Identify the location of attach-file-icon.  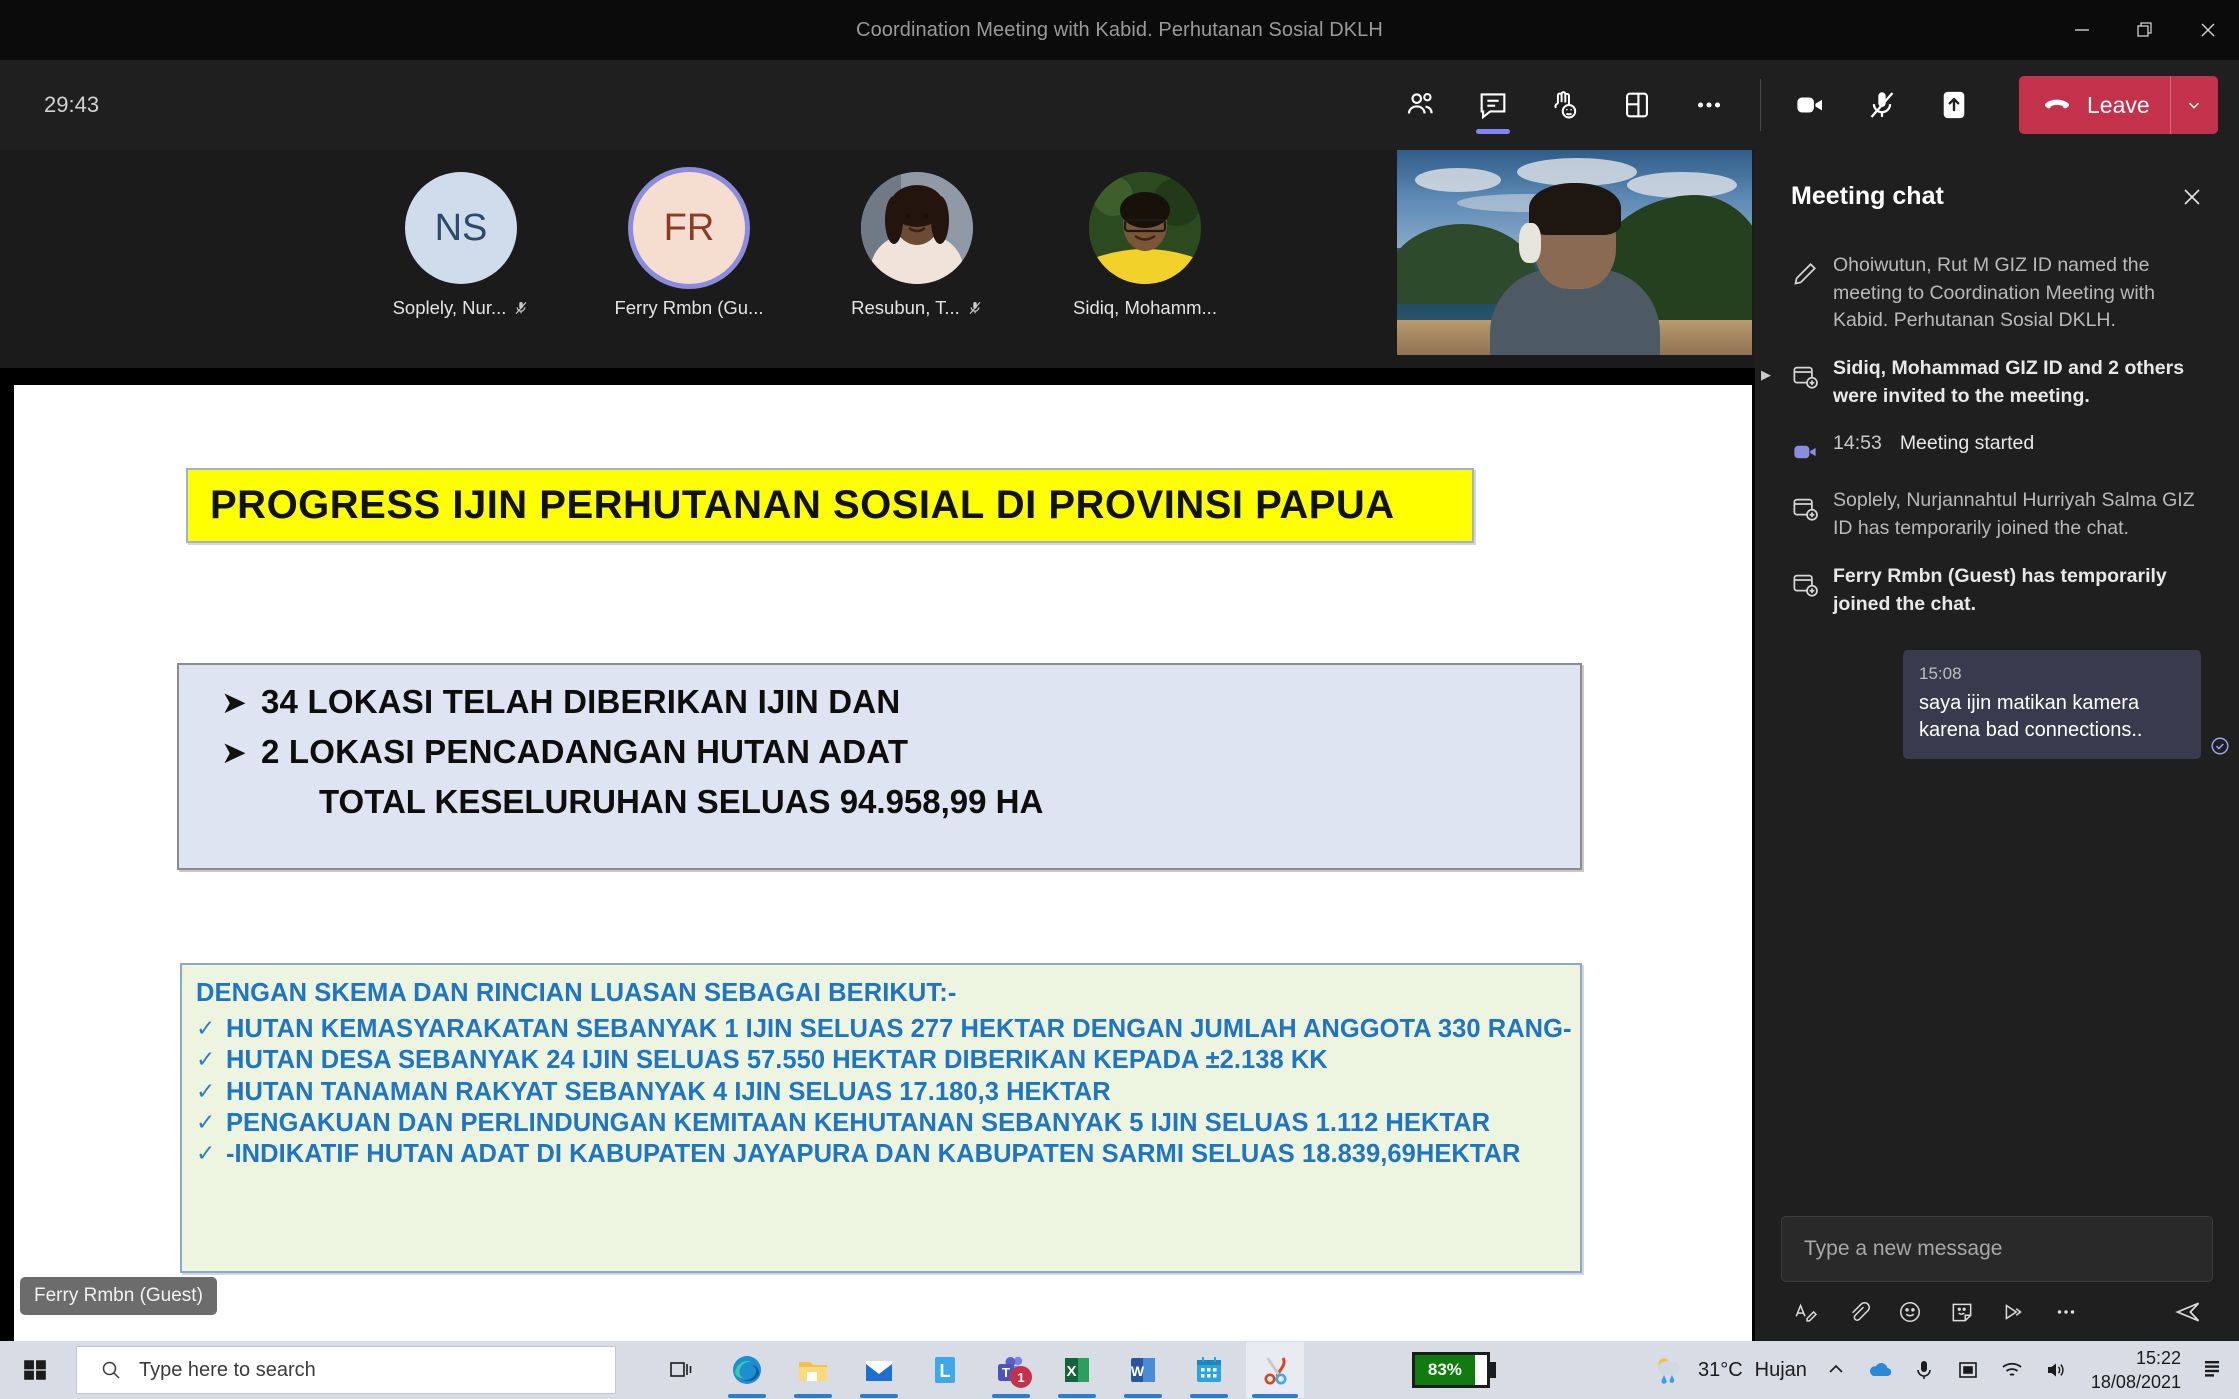
(1858, 1312).